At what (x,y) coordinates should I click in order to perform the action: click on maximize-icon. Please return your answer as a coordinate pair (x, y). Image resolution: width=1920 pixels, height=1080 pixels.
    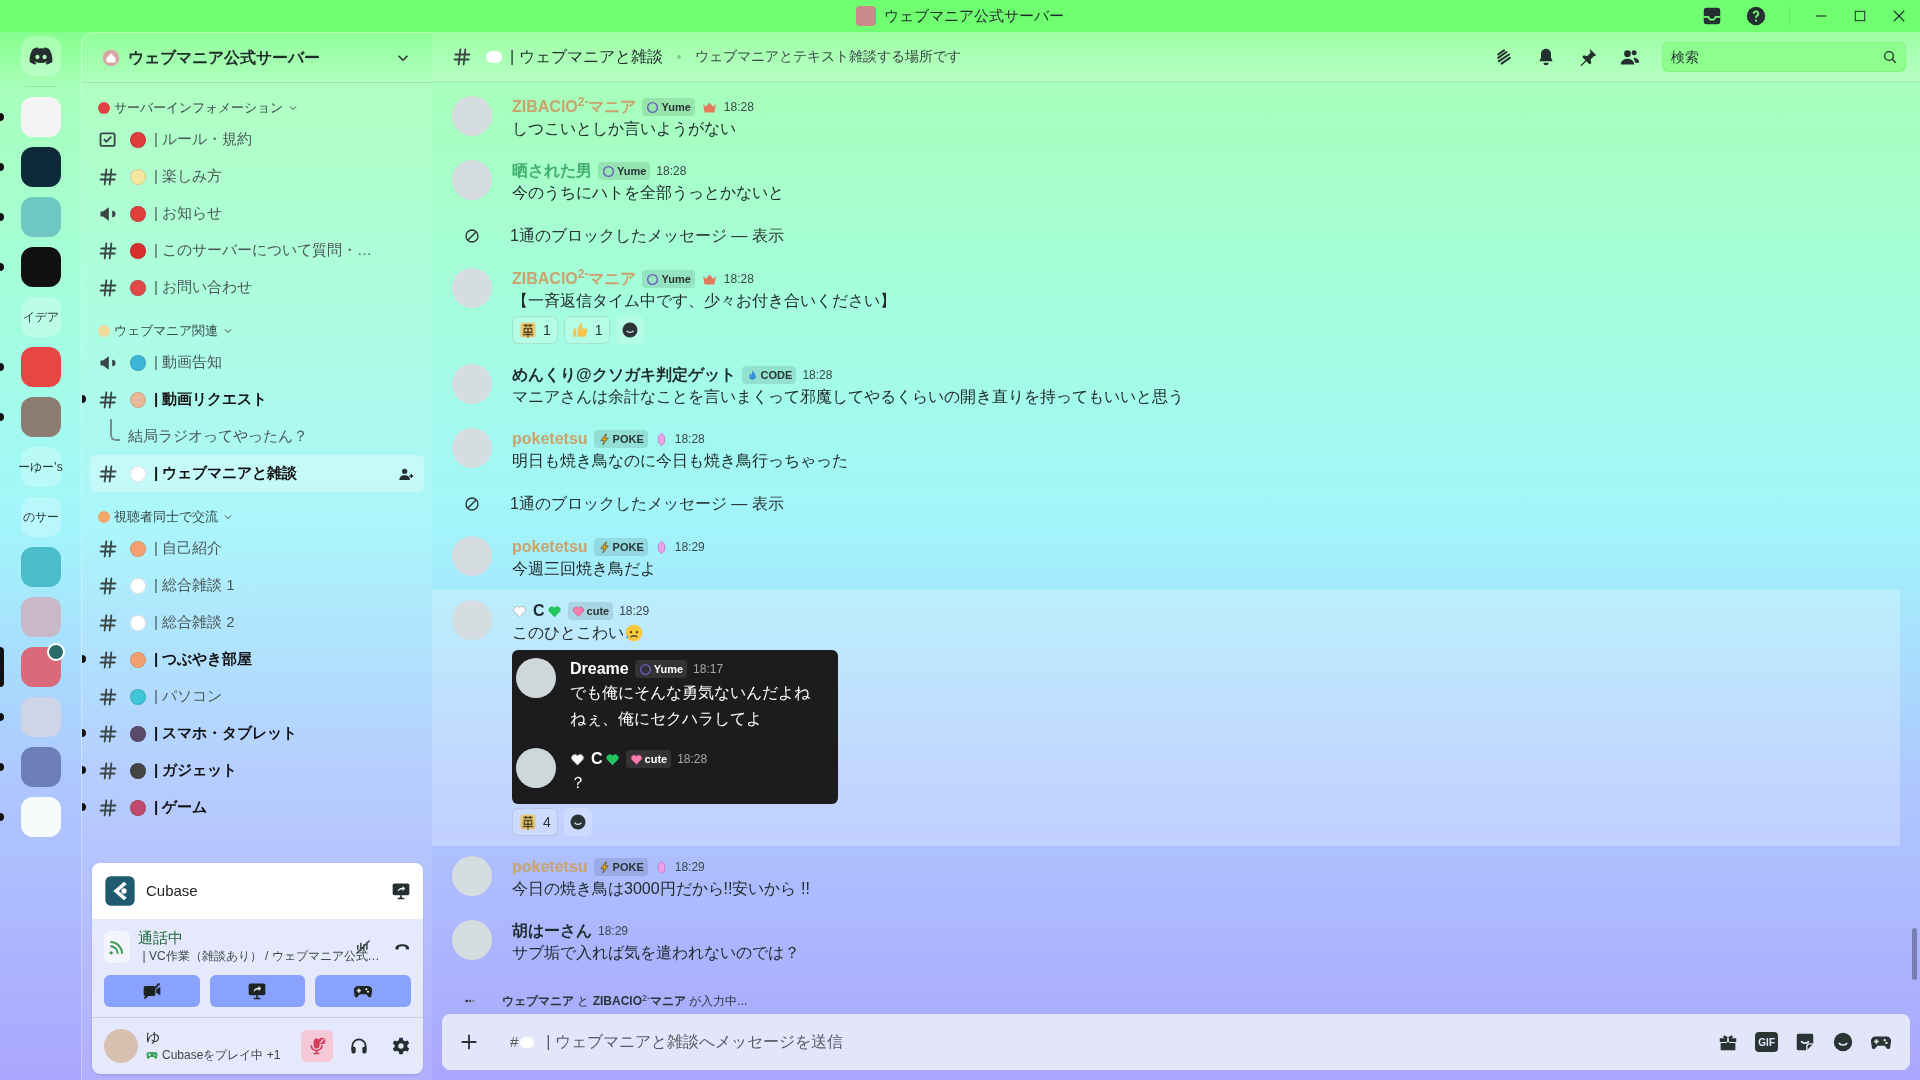
    Looking at the image, I should click on (1860, 16).